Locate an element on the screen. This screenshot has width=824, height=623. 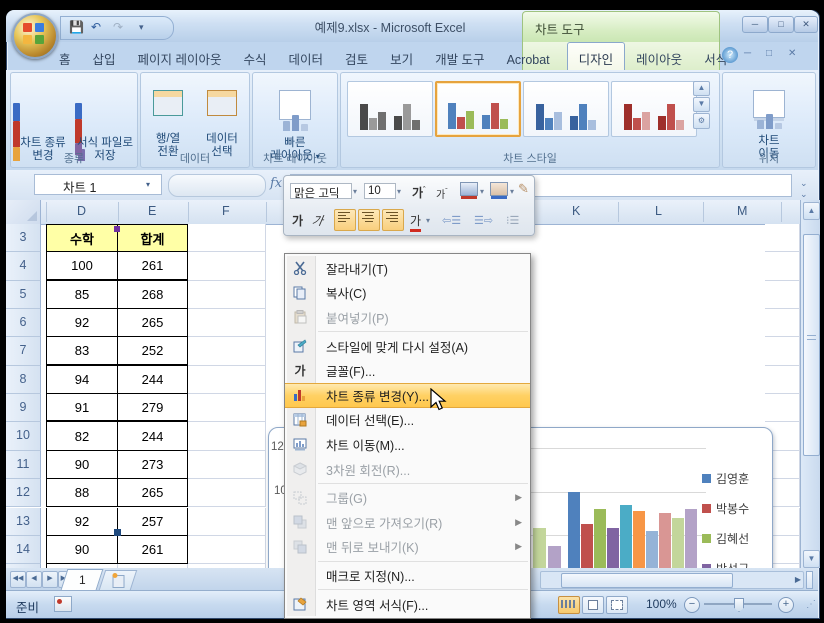
vertical-scroll-thumb is located at coordinates (811, 345).